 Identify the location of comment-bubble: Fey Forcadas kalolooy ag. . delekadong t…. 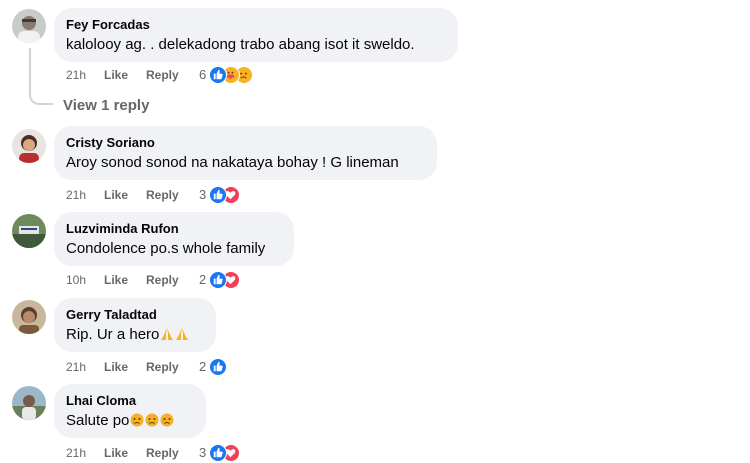
(256, 35).